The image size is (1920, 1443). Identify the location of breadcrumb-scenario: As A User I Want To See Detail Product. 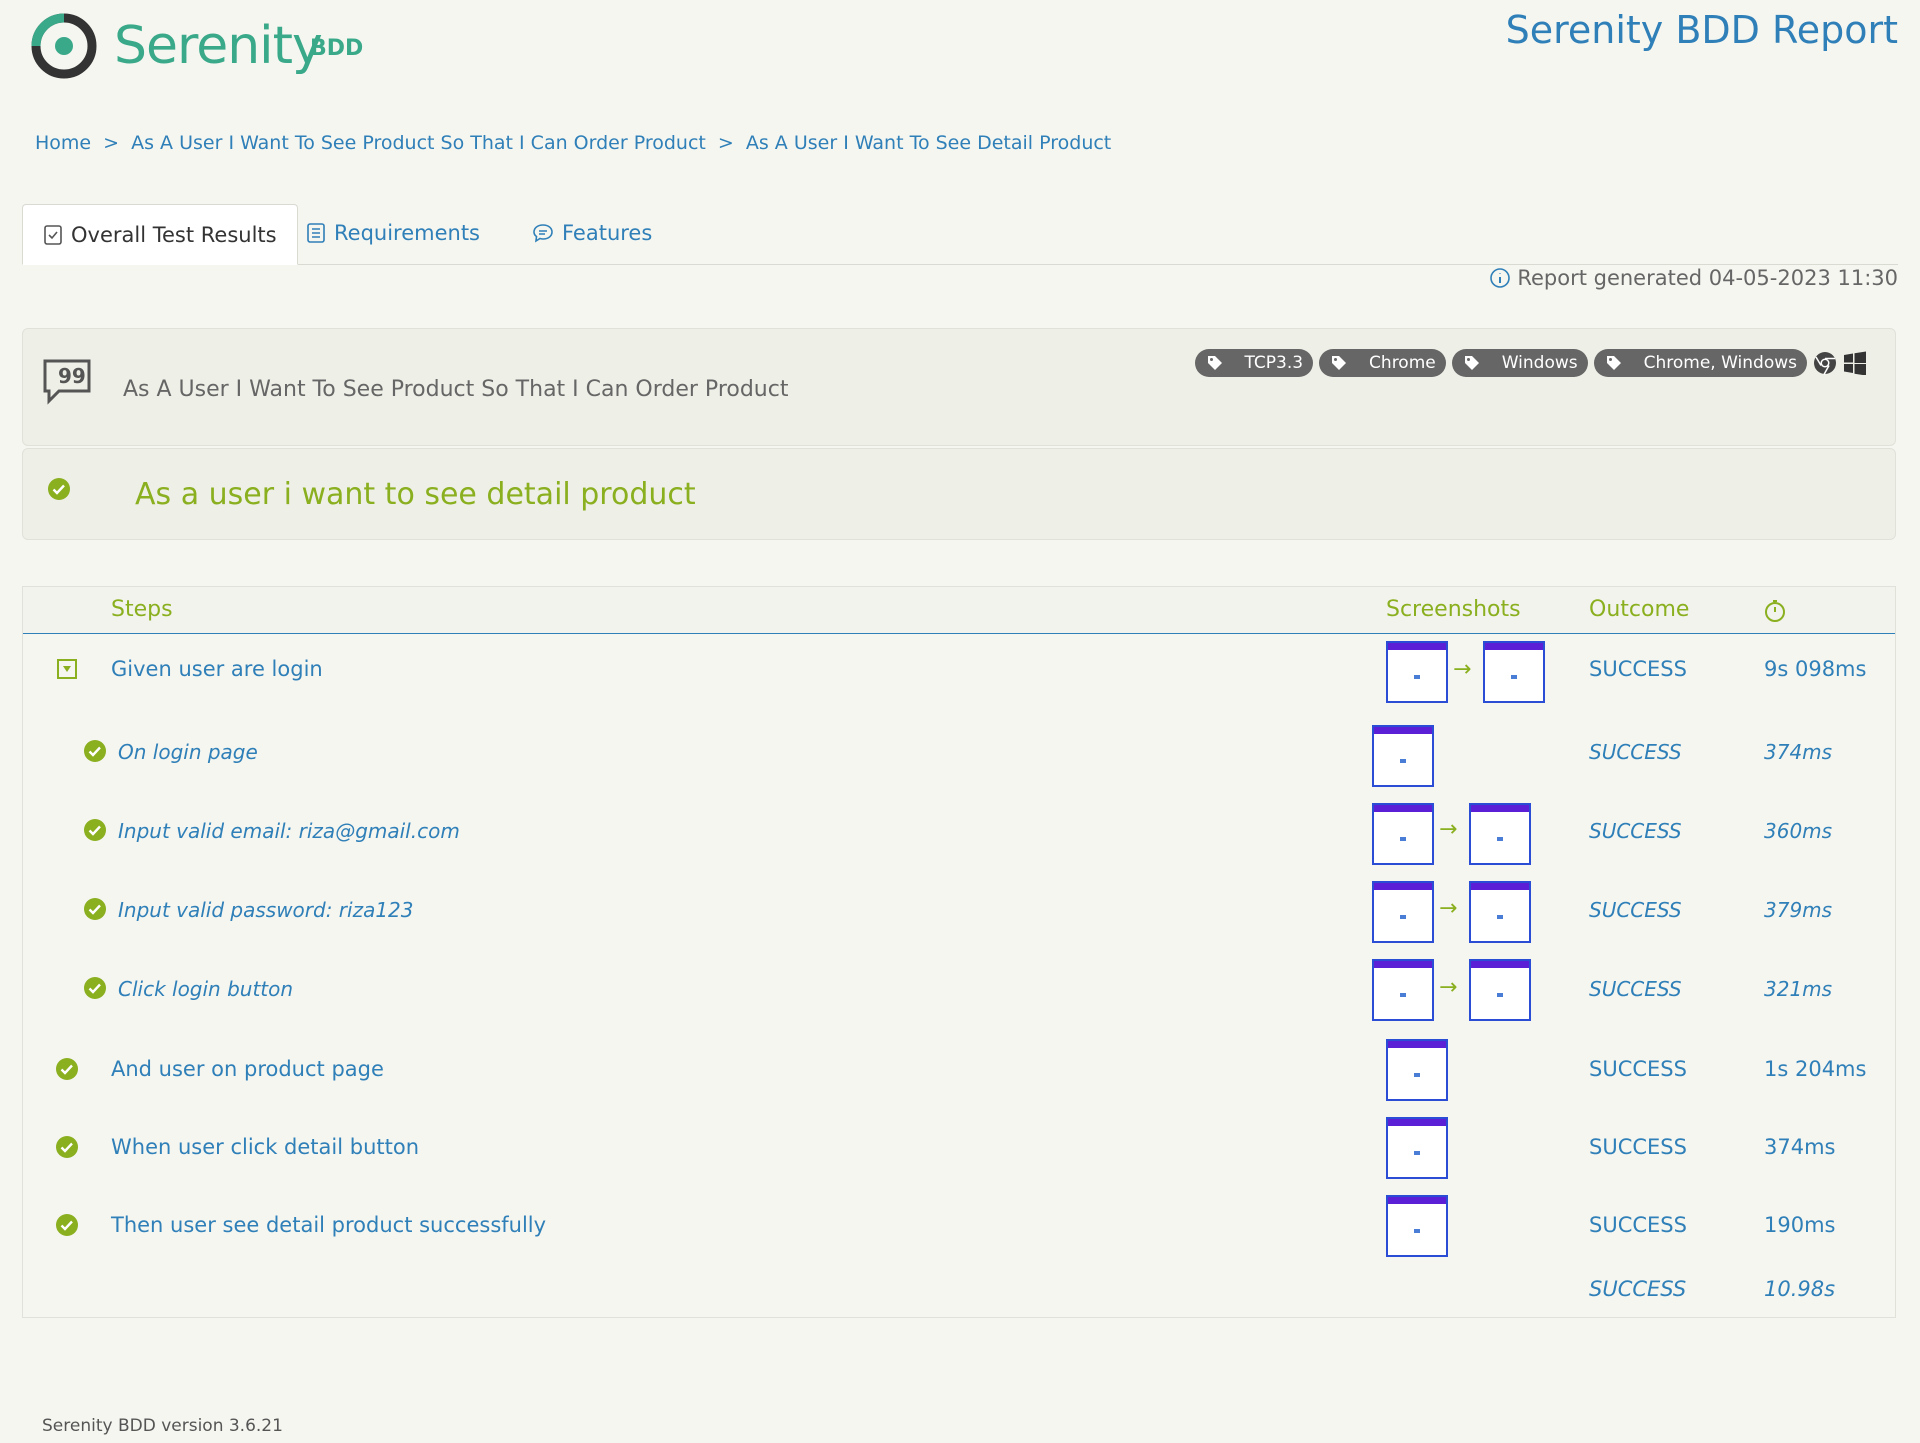
(928, 143).